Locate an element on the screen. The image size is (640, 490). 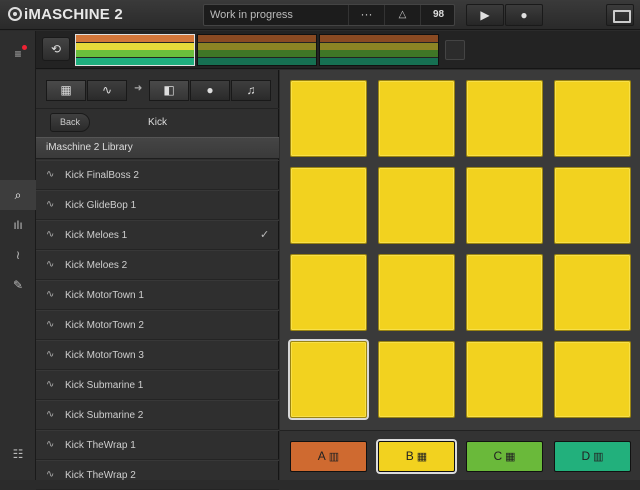
left-toolbar: ≡ ⌕ ılı ≀ ✎ ☷ is located at coordinates (18, 255).